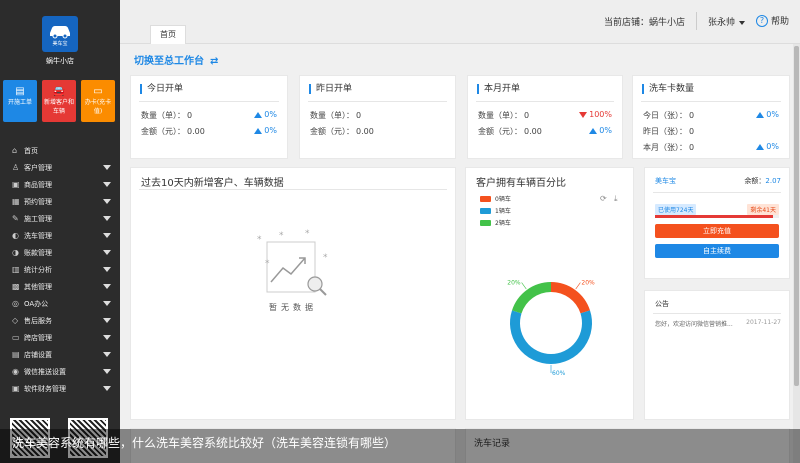 The image size is (800, 463). Describe the element at coordinates (38, 269) in the screenshot. I see `sidebar-item-label: 统计分析` at that location.